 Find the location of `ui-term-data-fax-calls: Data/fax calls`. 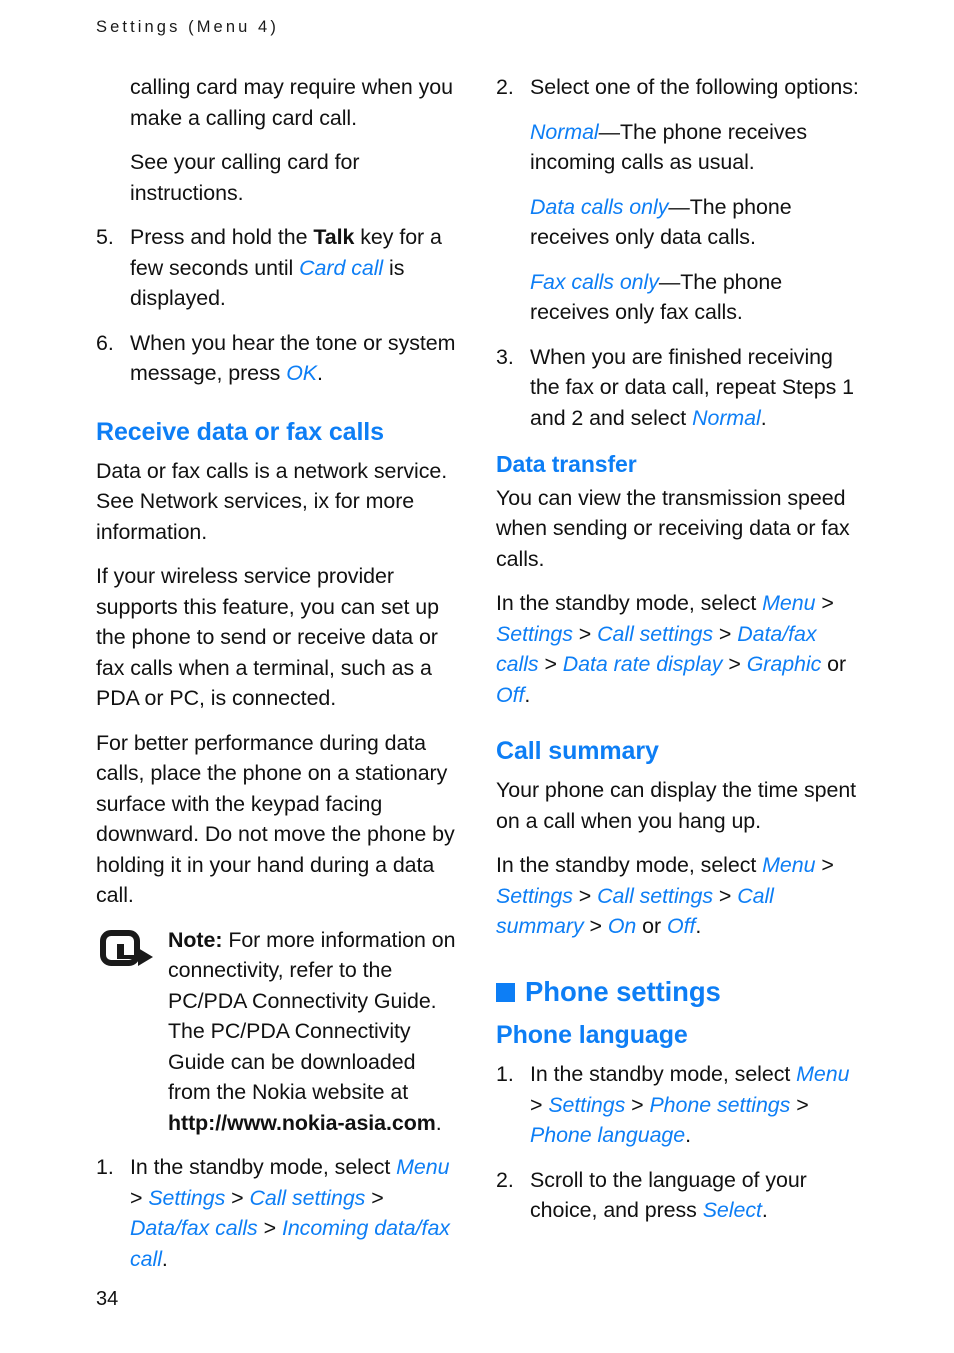

ui-term-data-fax-calls: Data/fax calls is located at coordinates (194, 1228).